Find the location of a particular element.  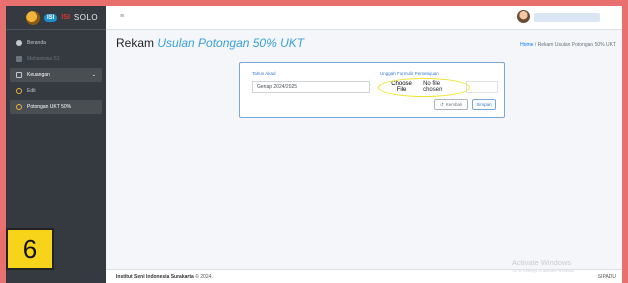

top-navbar: ≡ is located at coordinates (364, 18).